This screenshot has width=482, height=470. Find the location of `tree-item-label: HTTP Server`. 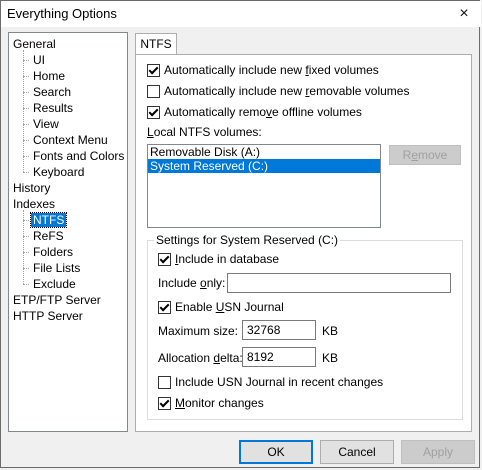

tree-item-label: HTTP Server is located at coordinates (48, 316).